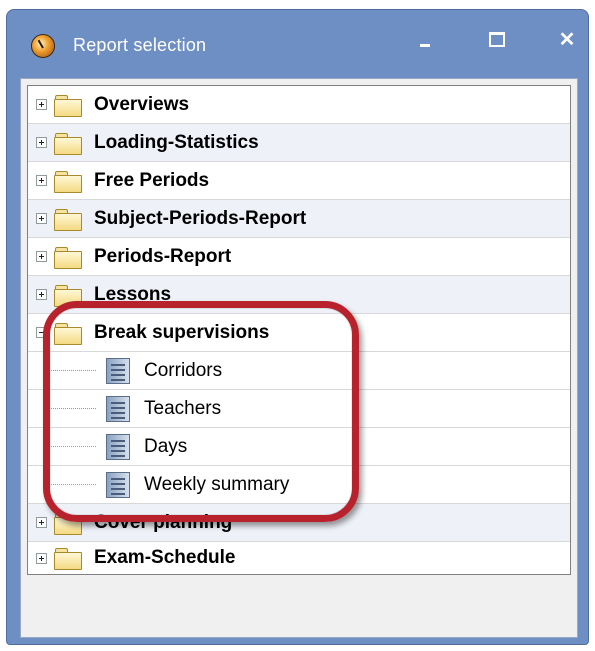  Describe the element at coordinates (165, 557) in the screenshot. I see `tree-item-label: Exam-Schedule` at that location.